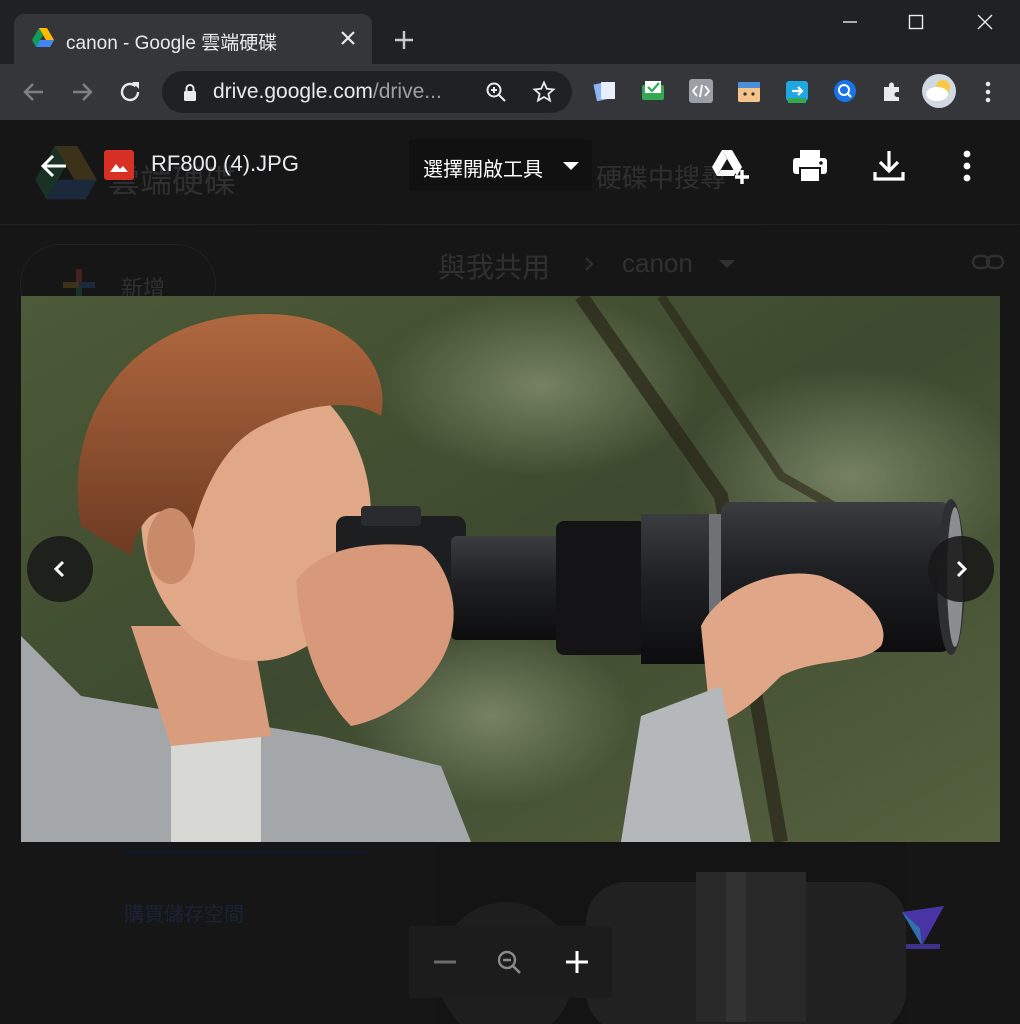 The height and width of the screenshot is (1024, 1020). I want to click on tab-title: canon - Google 雲端硬碟, so click(172, 43).